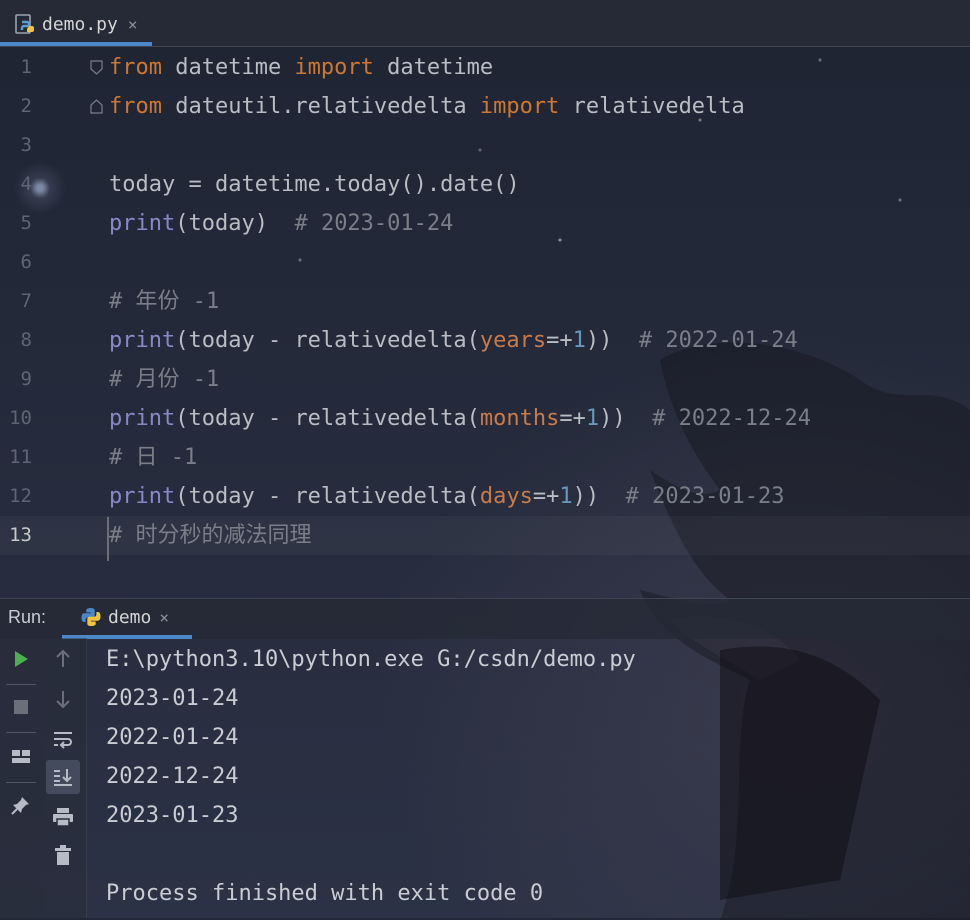  I want to click on code-token: months, so click(519, 418).